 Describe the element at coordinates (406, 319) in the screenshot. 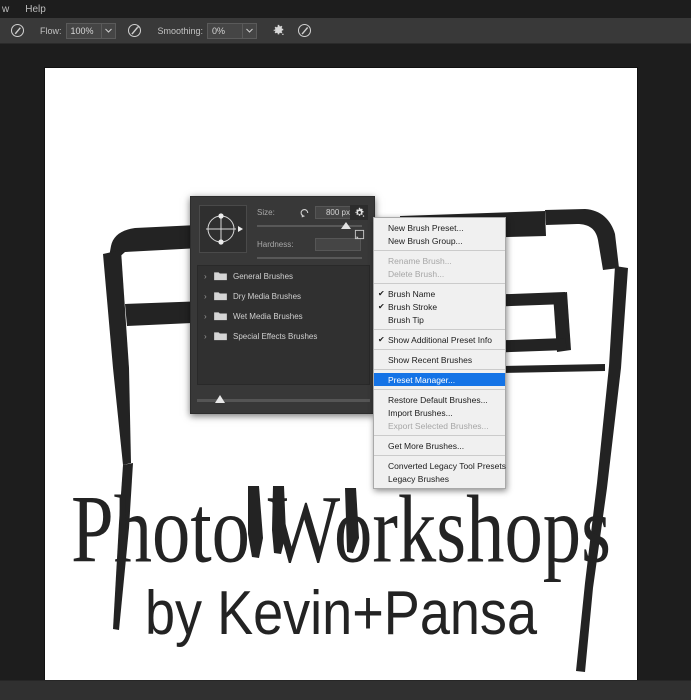

I see `context-menu-item-label: Brush Tip` at that location.